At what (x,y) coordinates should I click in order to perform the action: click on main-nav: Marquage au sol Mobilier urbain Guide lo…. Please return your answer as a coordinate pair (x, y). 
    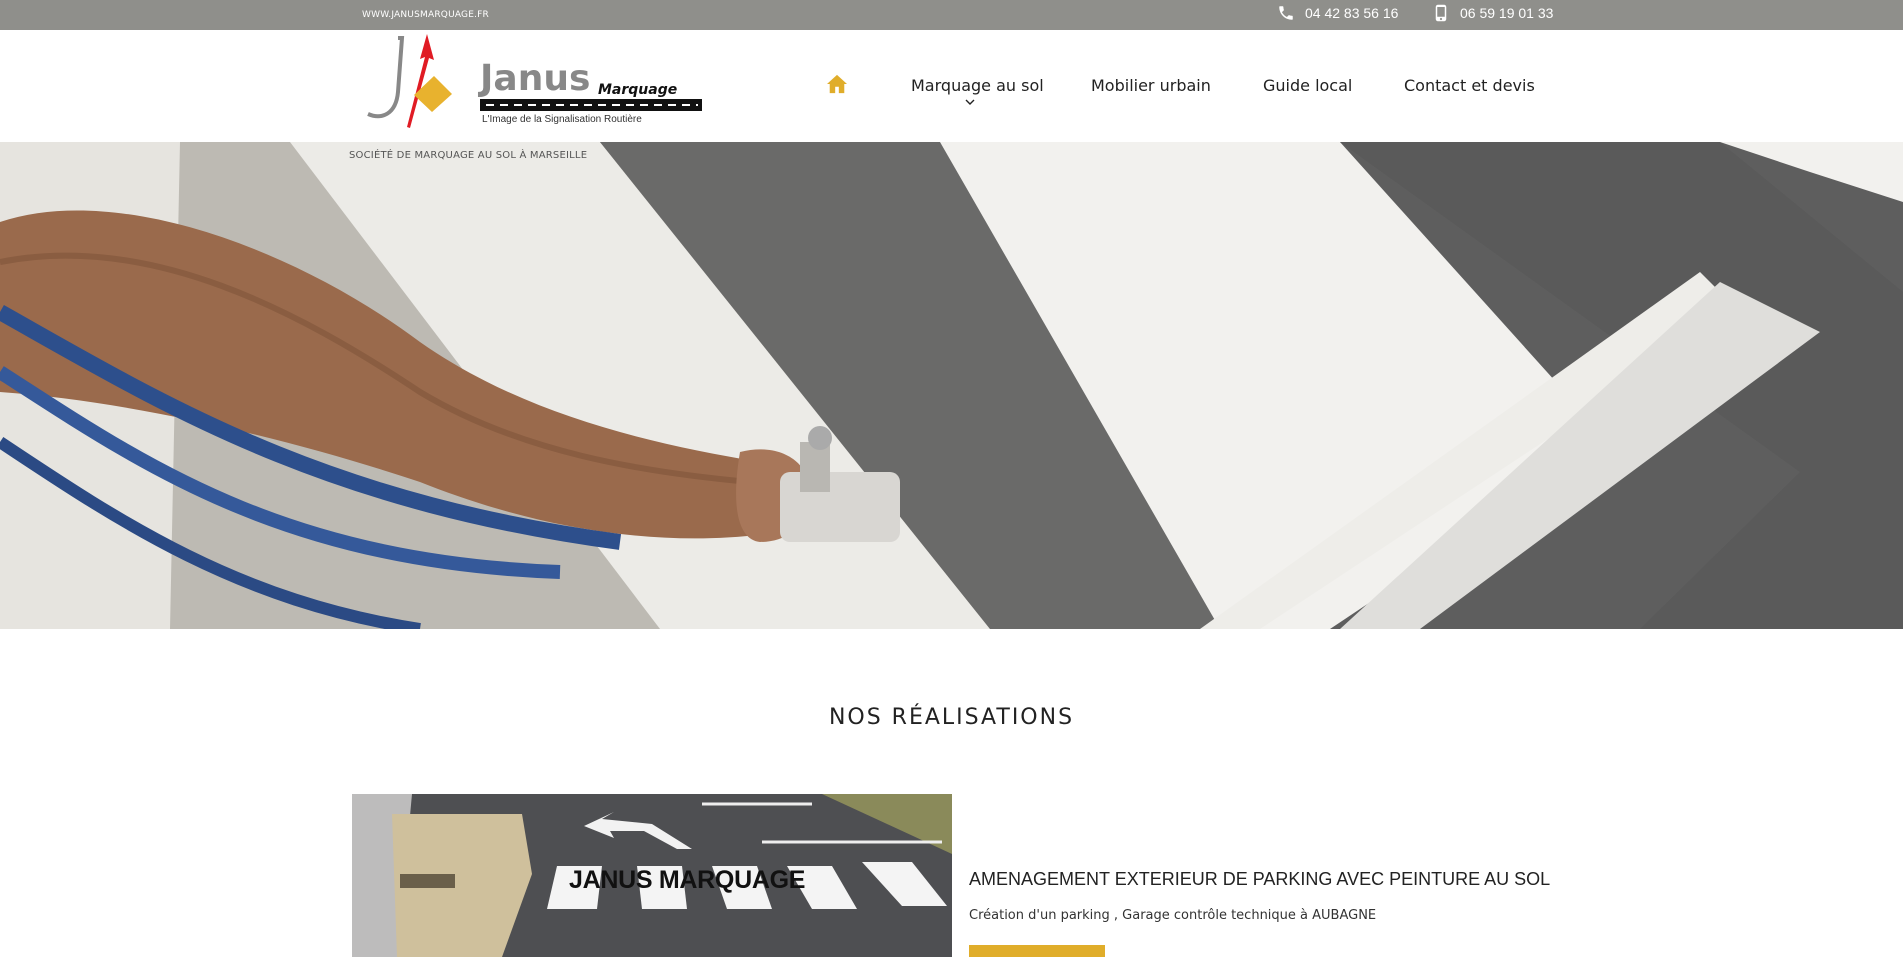
    Looking at the image, I should click on (951, 86).